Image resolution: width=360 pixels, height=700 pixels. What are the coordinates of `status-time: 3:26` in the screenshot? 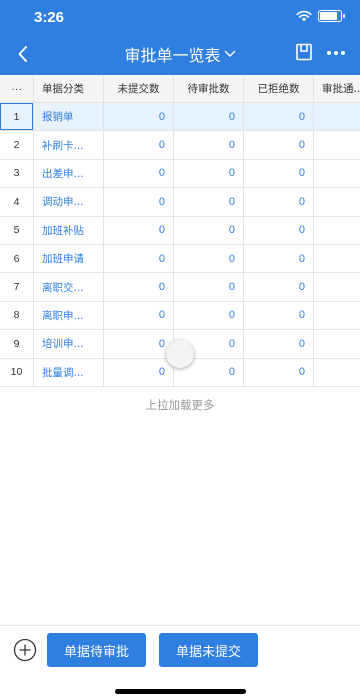 It's located at (49, 17).